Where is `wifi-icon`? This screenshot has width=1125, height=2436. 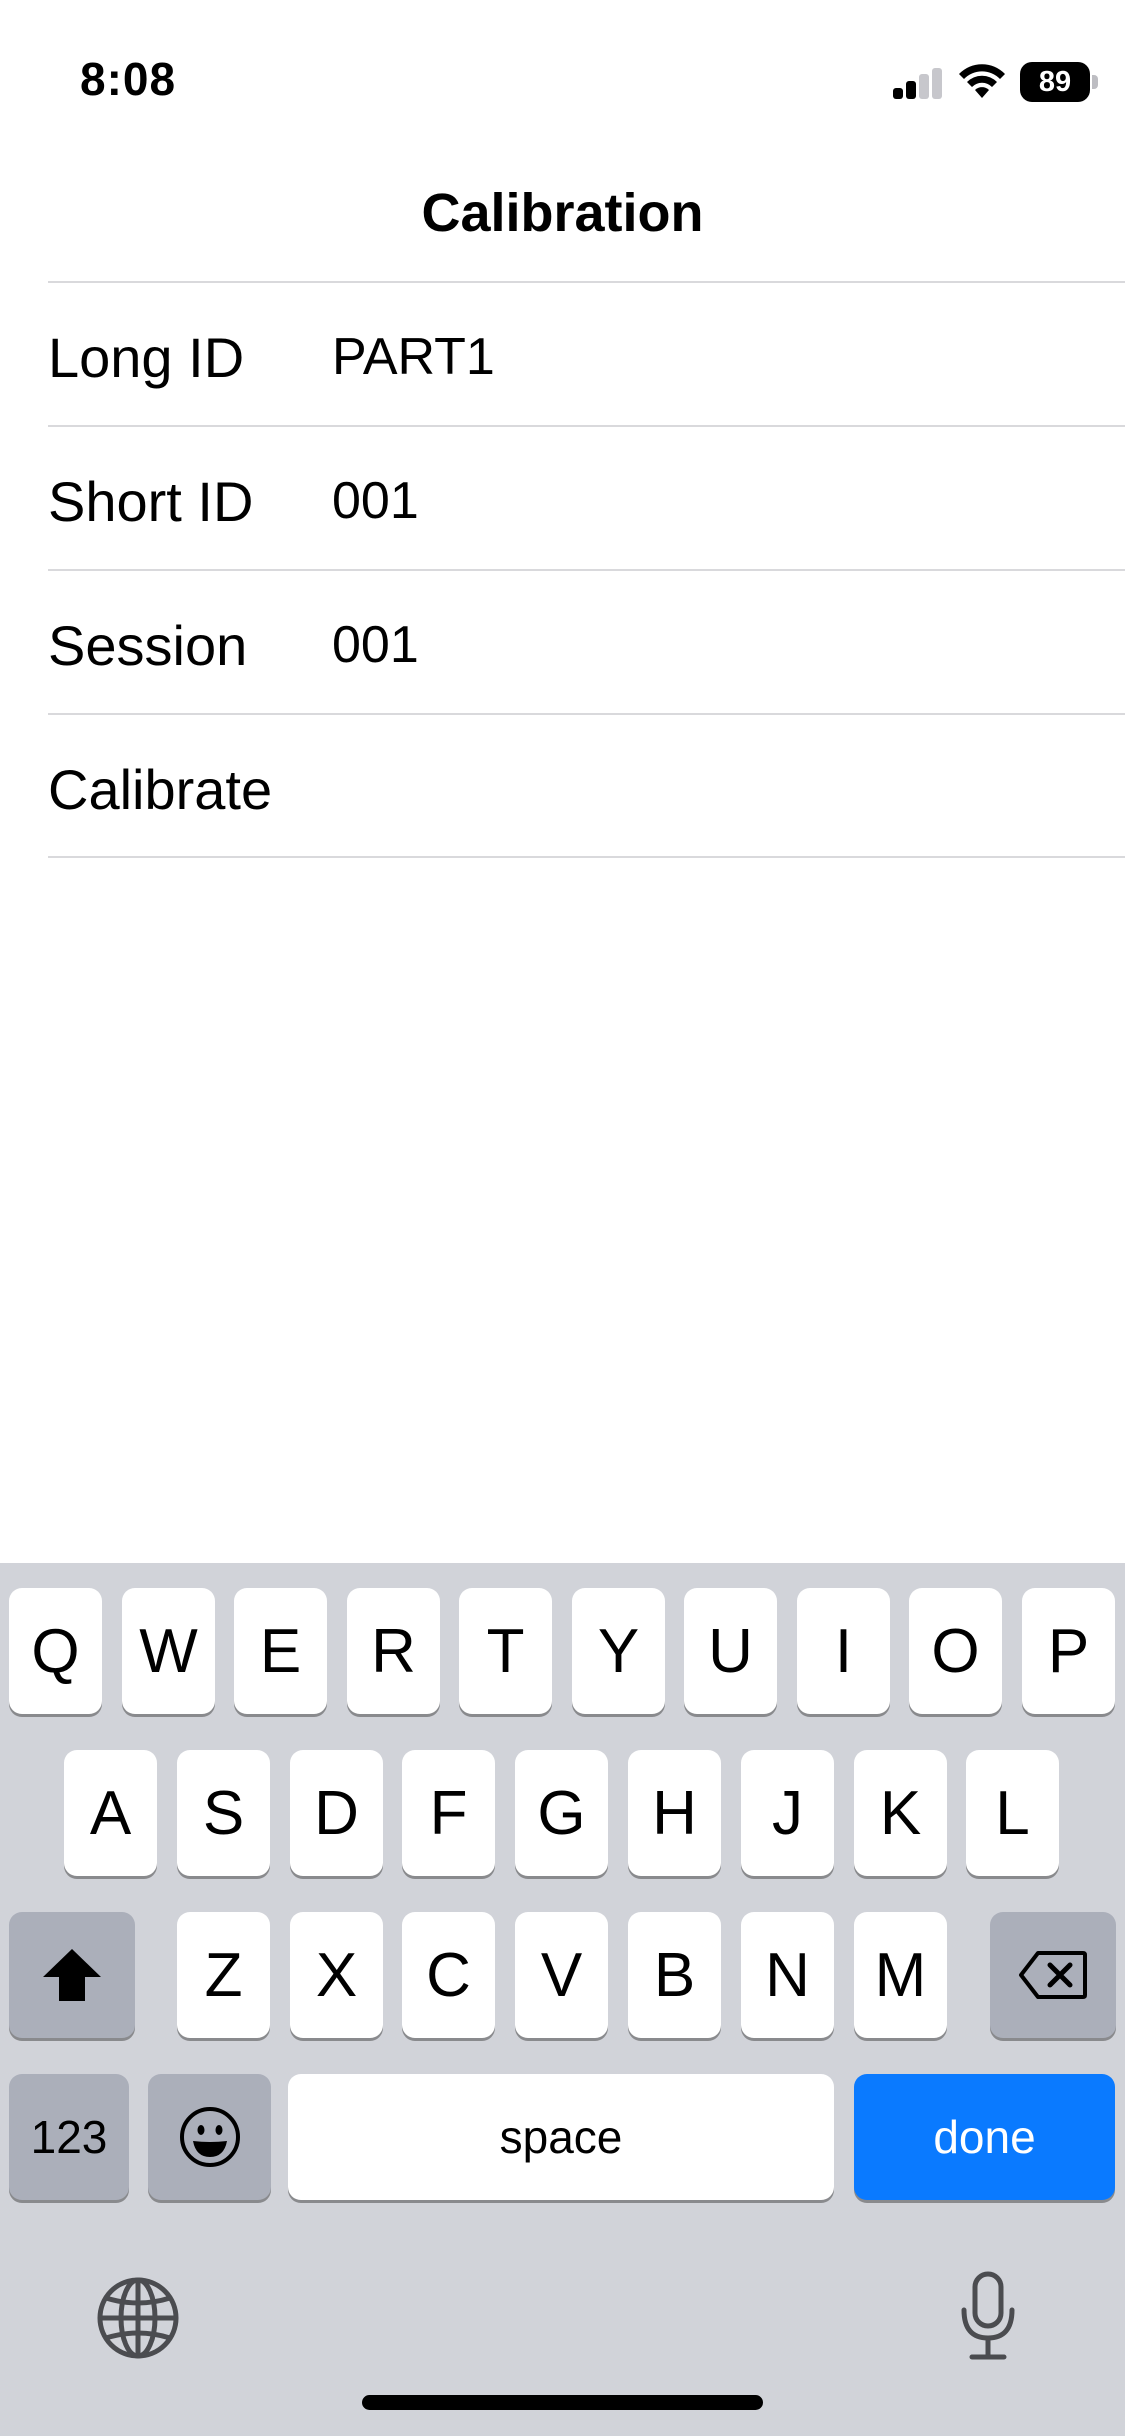
wifi-icon is located at coordinates (982, 81).